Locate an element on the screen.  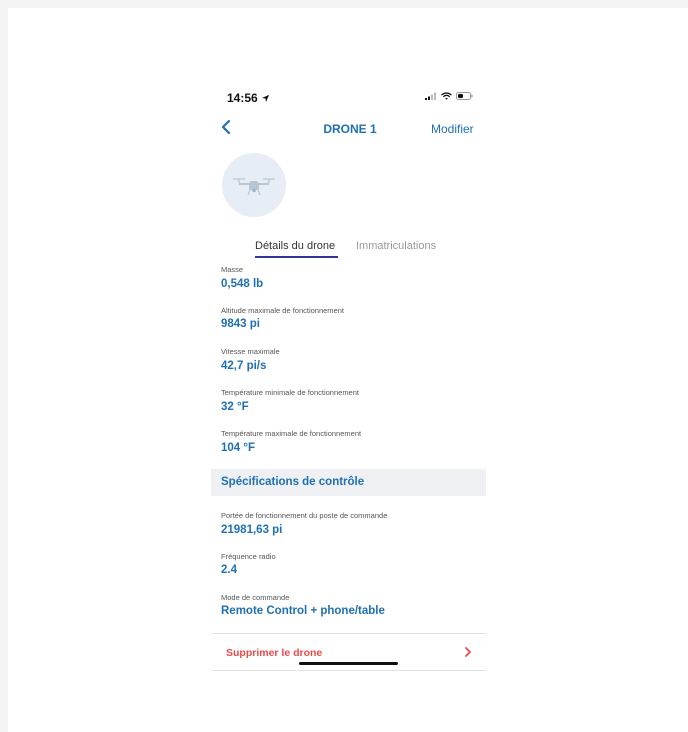
cellular-signal-icon is located at coordinates (430, 96).